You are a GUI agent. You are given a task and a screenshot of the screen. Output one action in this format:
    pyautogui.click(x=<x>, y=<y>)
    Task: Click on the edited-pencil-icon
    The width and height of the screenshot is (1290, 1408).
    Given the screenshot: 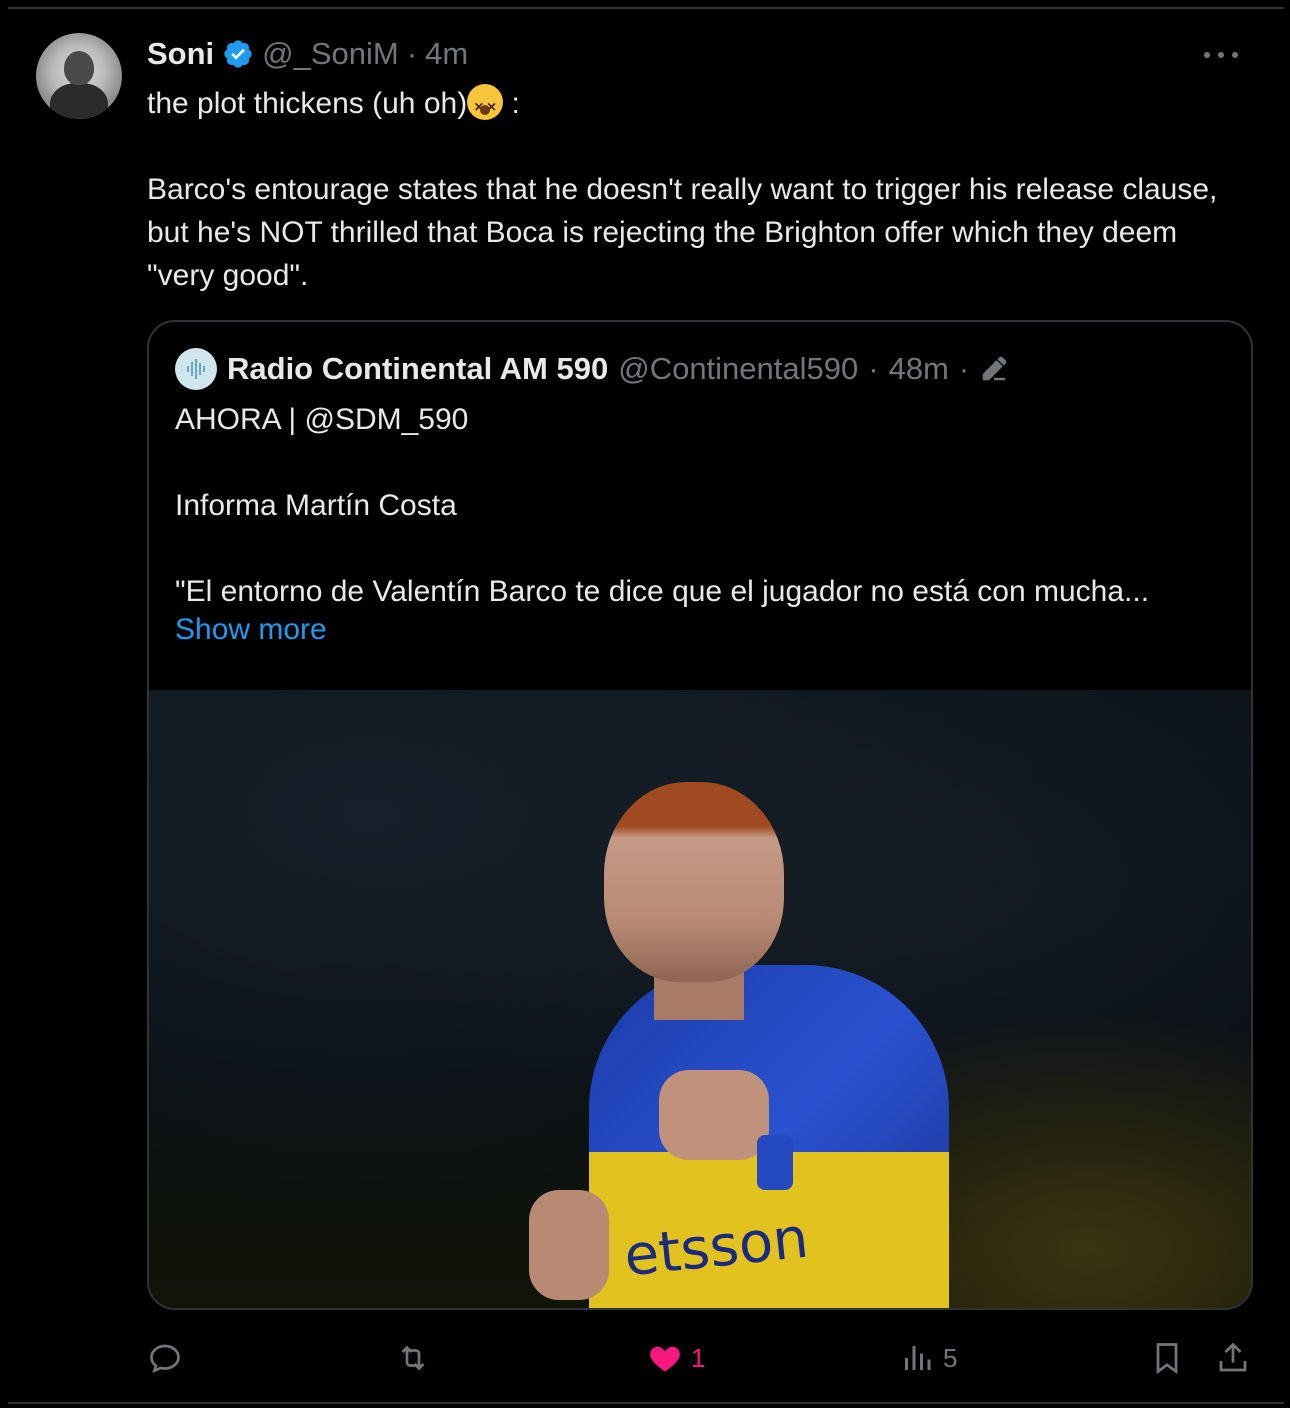 What is the action you would take?
    pyautogui.click(x=994, y=369)
    